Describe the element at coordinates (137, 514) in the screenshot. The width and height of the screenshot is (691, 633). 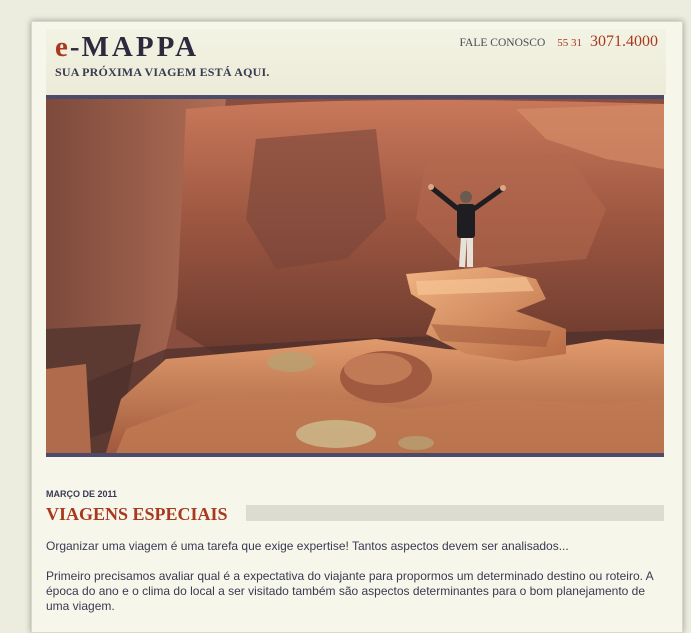
I see `post-title: VIAGENS ESPECIAIS` at that location.